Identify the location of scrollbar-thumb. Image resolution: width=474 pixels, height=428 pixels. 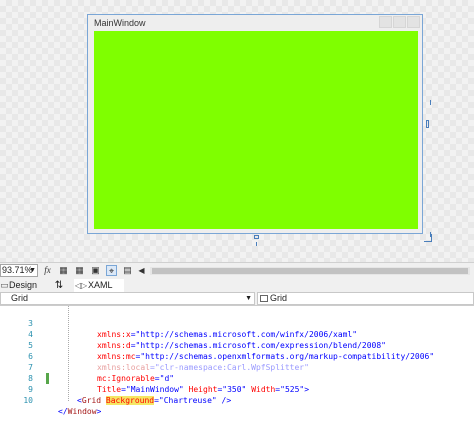
(310, 271).